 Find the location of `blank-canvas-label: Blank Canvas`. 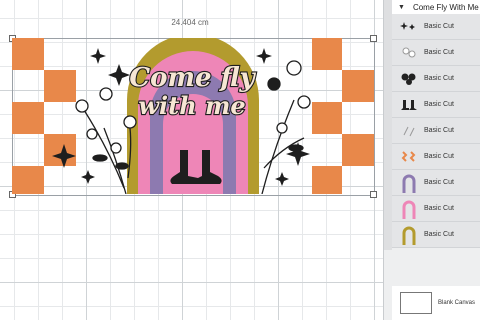

blank-canvas-label: Blank Canvas is located at coordinates (457, 303).